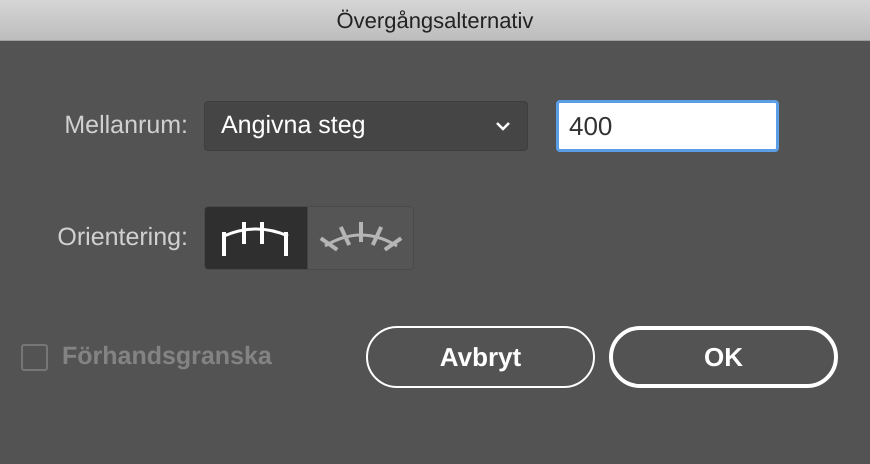 This screenshot has width=870, height=464. I want to click on chevron-down-icon, so click(503, 126).